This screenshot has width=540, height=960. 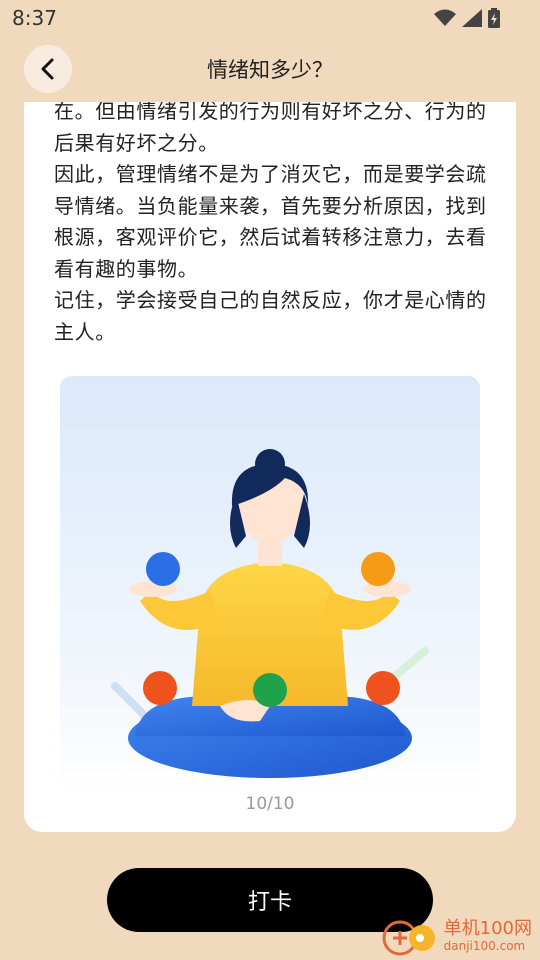 What do you see at coordinates (487, 928) in the screenshot?
I see `watermark-name: 单机100网` at bounding box center [487, 928].